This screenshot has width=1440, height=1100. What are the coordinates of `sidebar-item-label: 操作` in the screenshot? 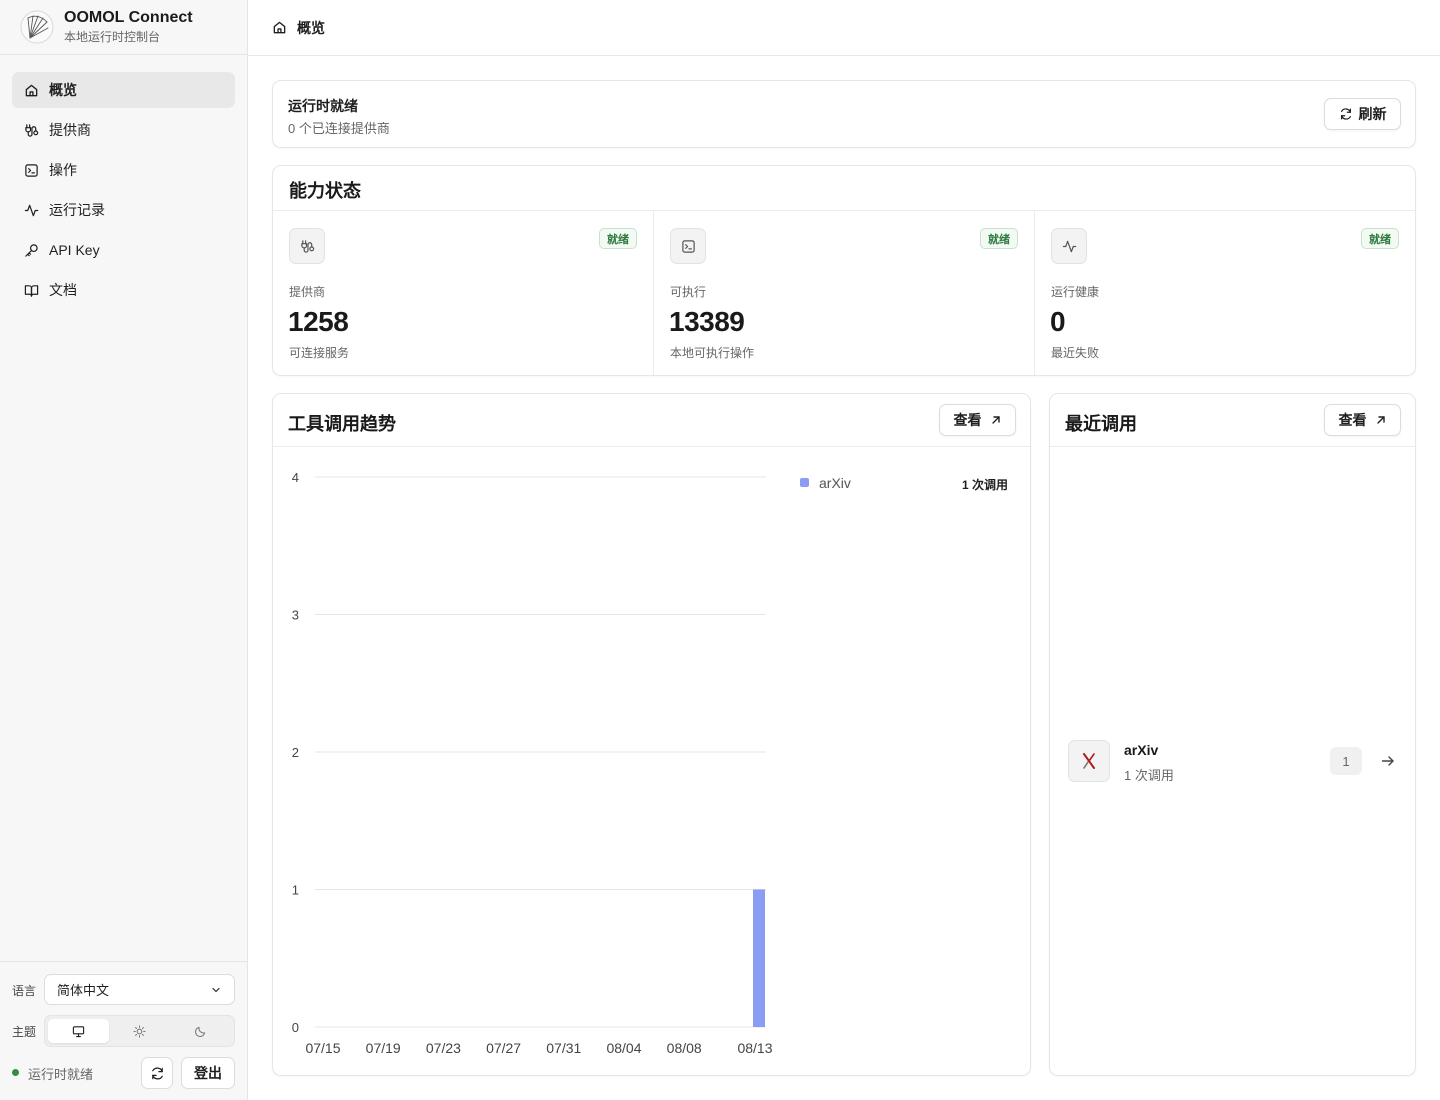 It's located at (63, 170).